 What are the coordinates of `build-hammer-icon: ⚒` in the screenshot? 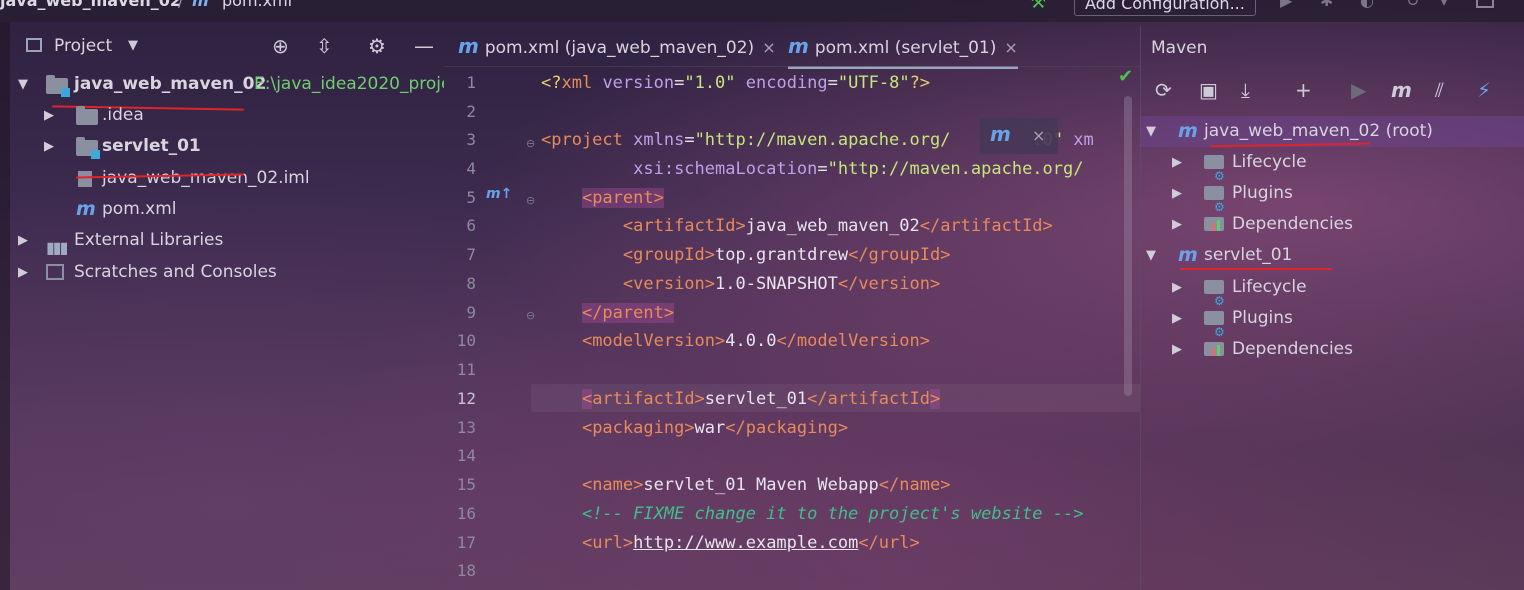 It's located at (1042, 6).